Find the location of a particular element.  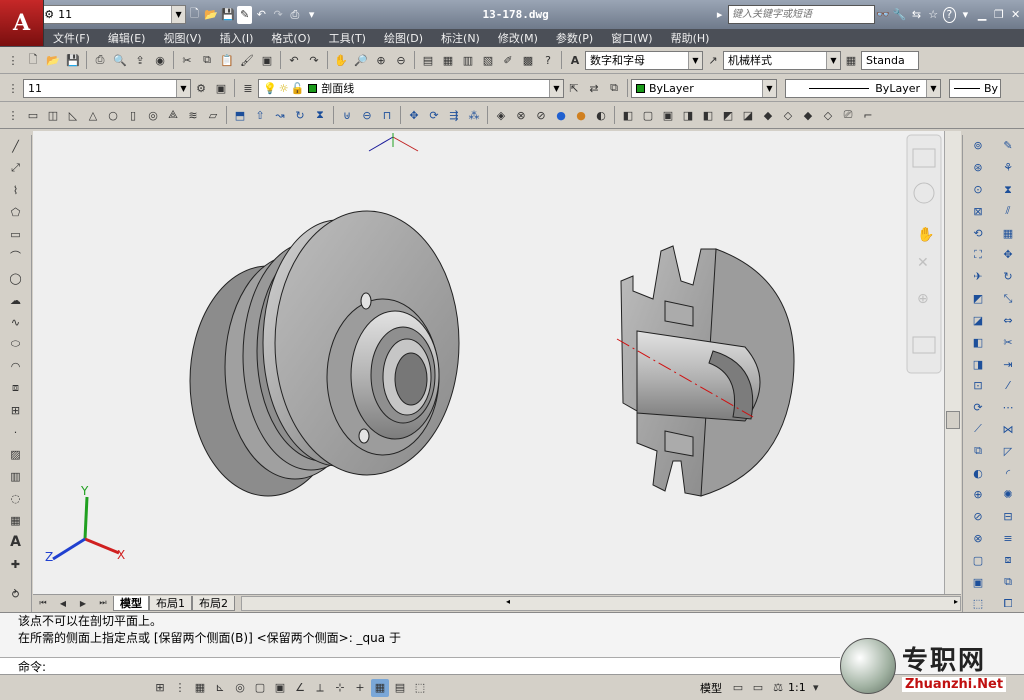

visual-style-wireframe-icon: ⊗ is located at coordinates (521, 115).